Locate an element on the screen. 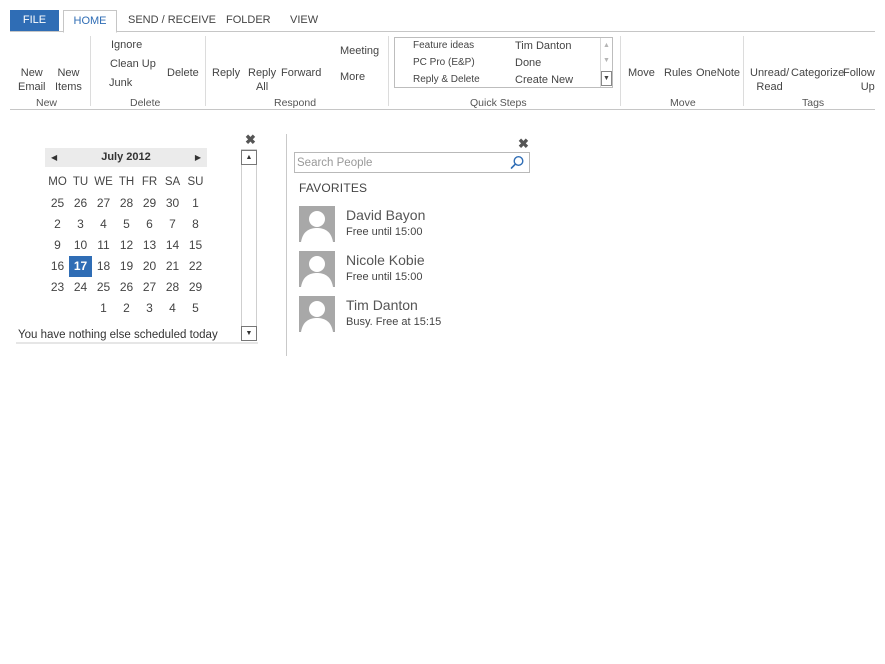  calendar-day: 15 is located at coordinates (195, 245).